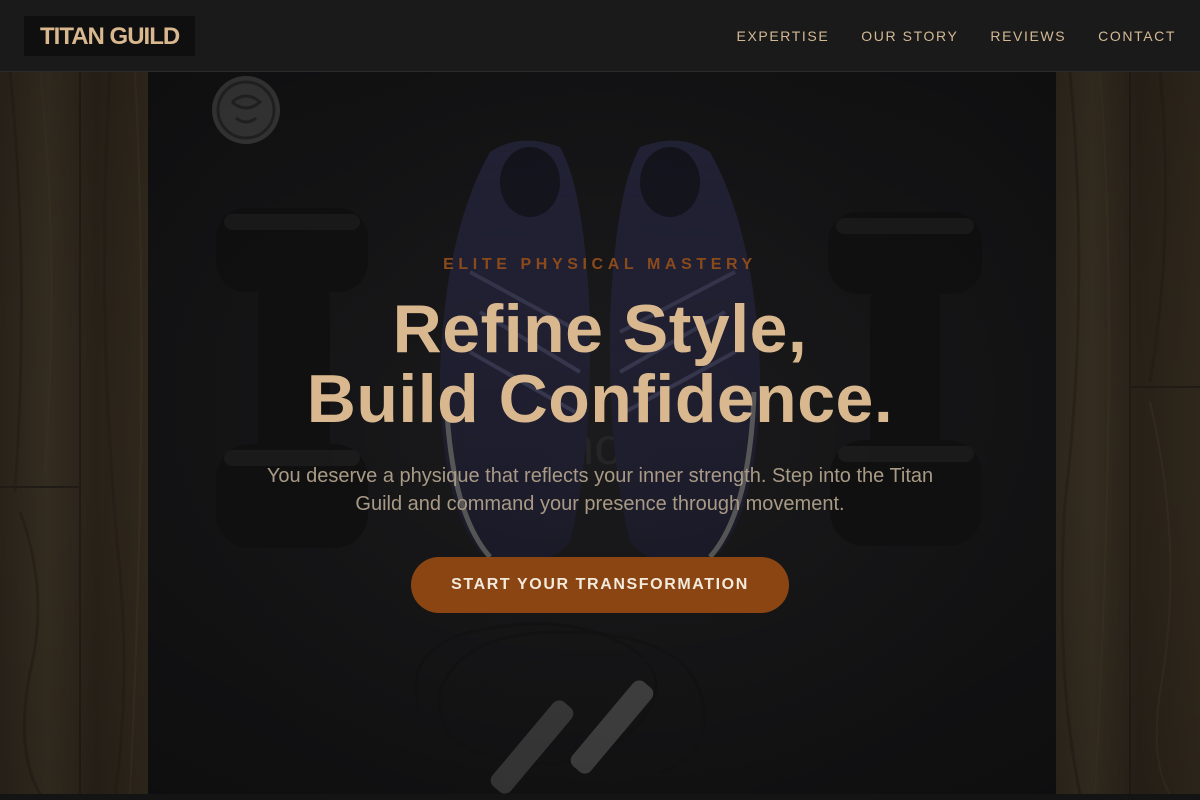 Image resolution: width=1200 pixels, height=800 pixels. I want to click on hero-eyebrow: ELITE PHYSICAL MASTERY, so click(600, 264).